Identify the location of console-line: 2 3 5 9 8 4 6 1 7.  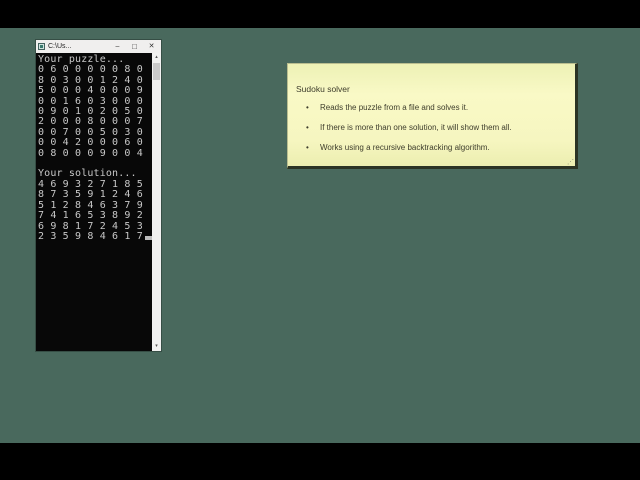
(95, 236).